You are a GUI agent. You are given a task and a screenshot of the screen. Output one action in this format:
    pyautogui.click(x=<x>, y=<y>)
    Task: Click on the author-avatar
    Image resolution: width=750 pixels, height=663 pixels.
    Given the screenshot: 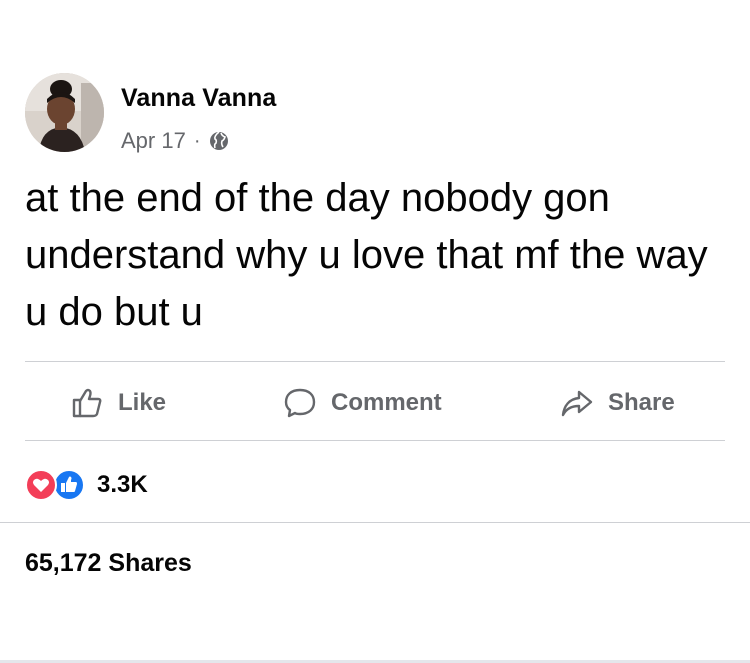 What is the action you would take?
    pyautogui.click(x=64, y=112)
    